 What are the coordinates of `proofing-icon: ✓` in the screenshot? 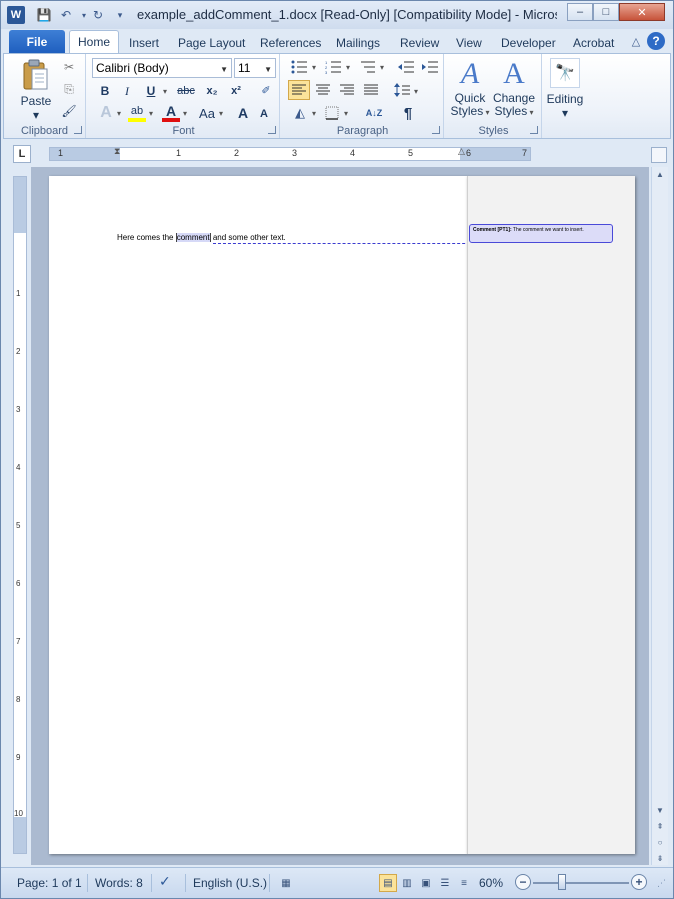 It's located at (165, 881).